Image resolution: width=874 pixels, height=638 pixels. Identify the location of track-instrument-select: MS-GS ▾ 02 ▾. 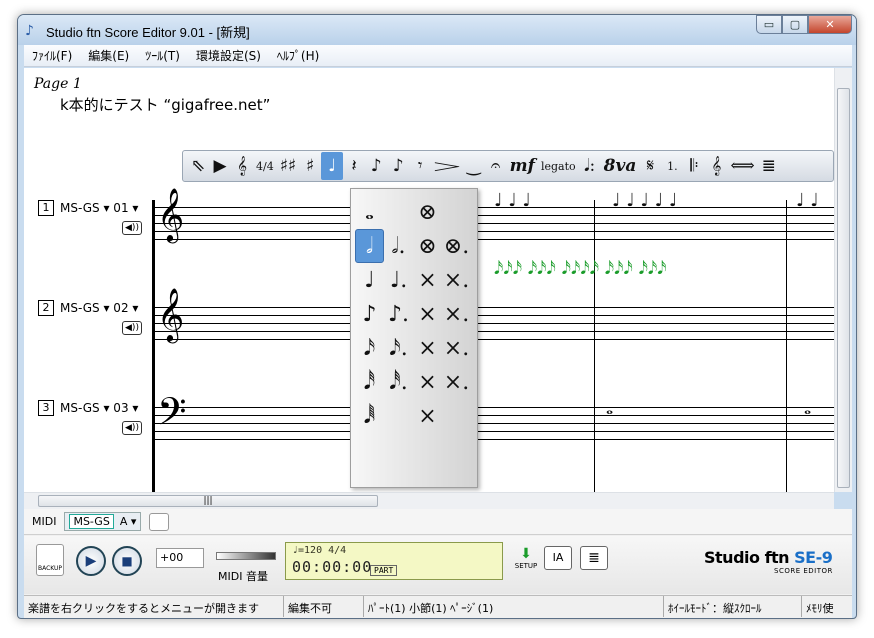
(99, 308).